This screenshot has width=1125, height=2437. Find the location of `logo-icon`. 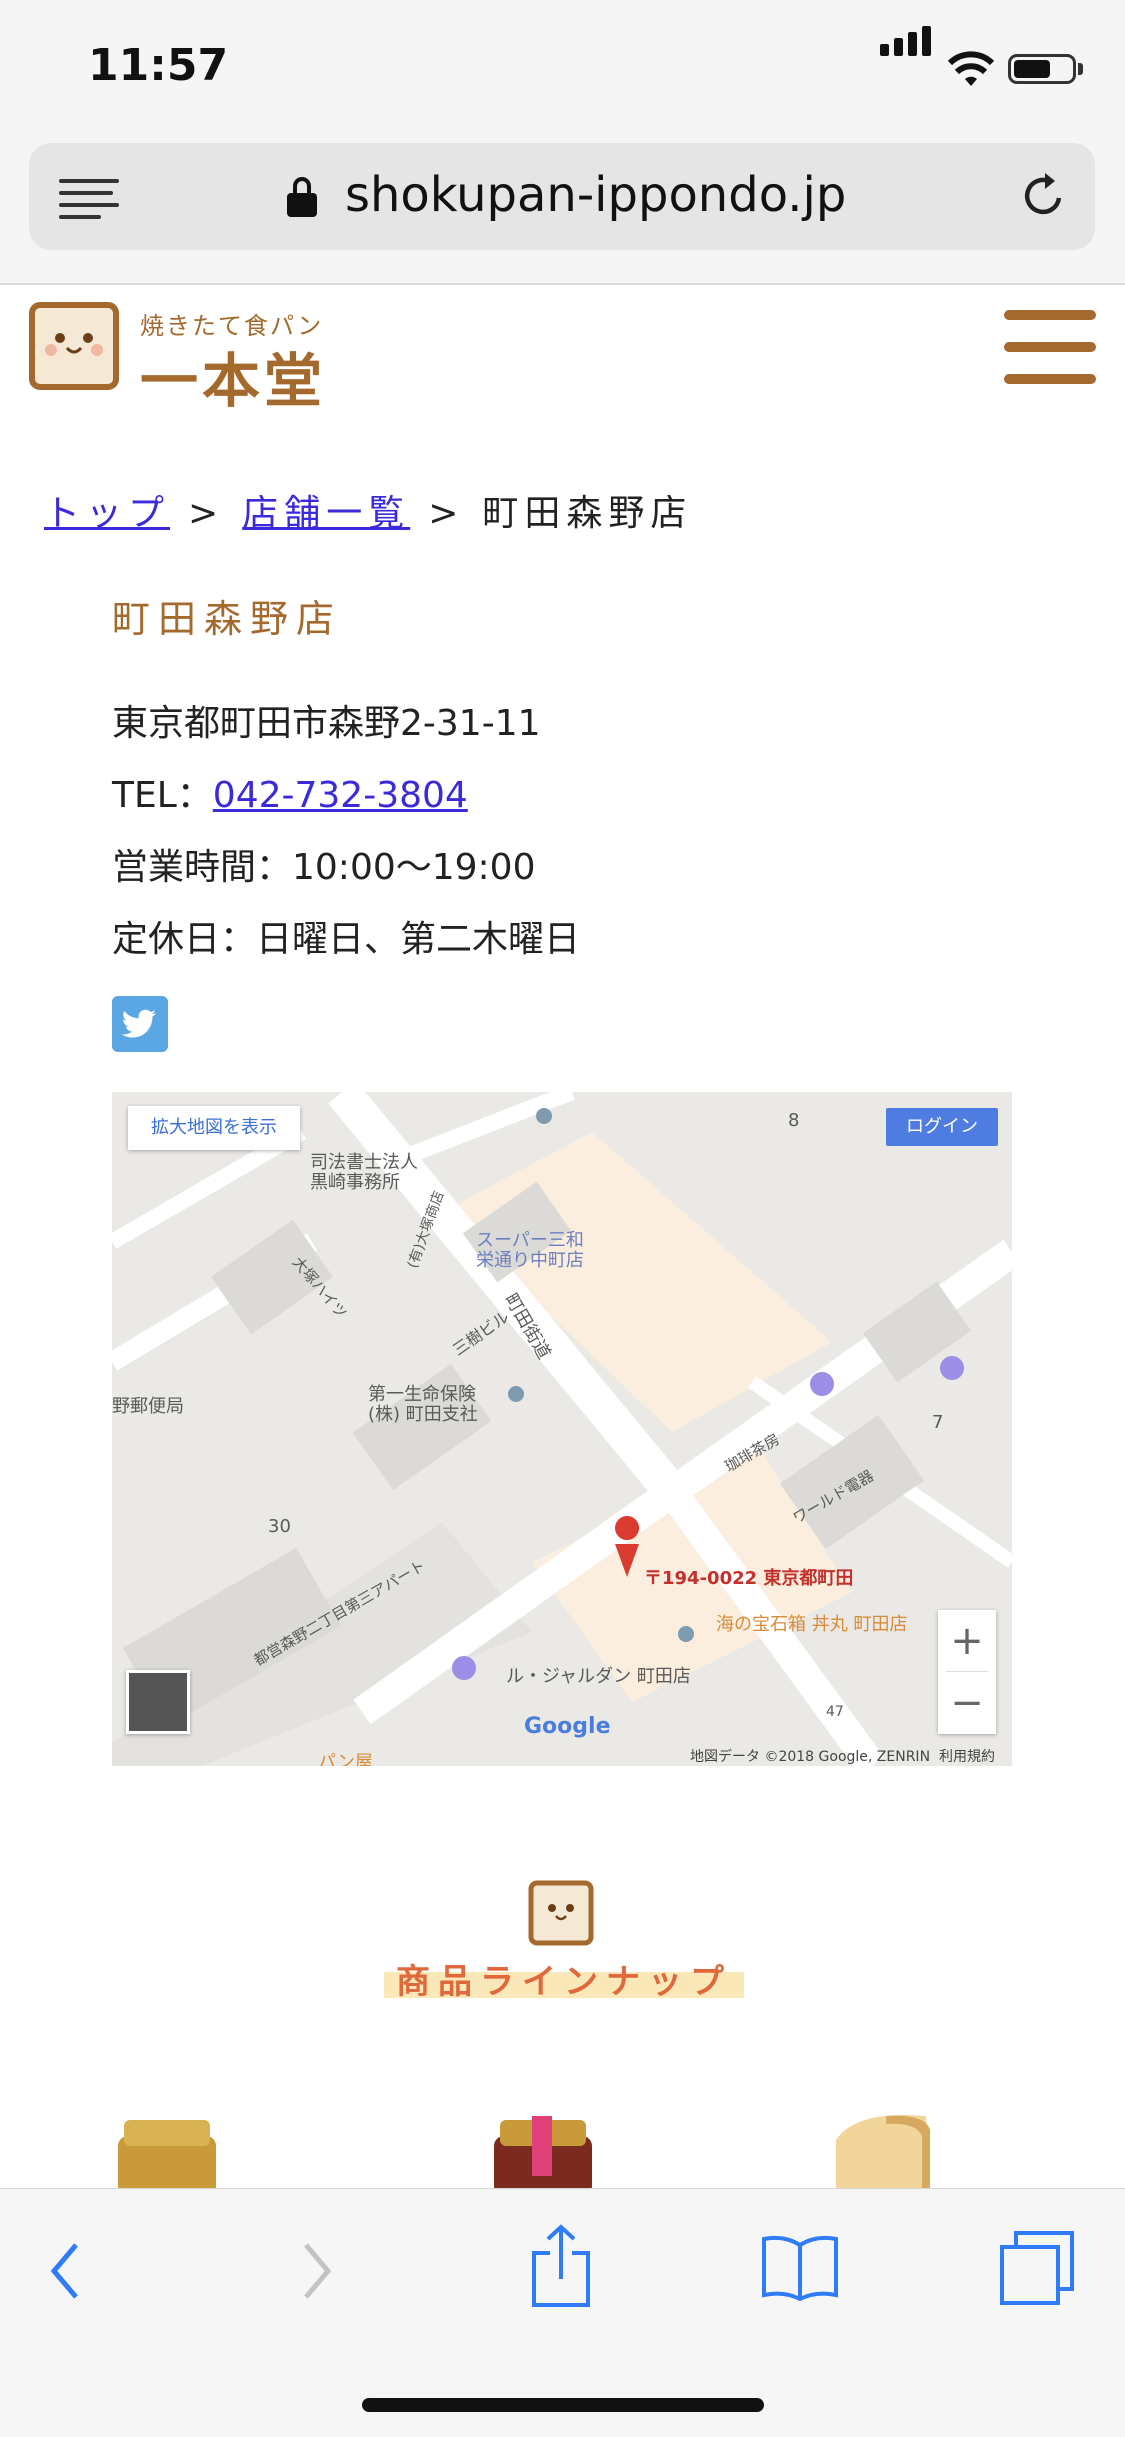

logo-icon is located at coordinates (74, 346).